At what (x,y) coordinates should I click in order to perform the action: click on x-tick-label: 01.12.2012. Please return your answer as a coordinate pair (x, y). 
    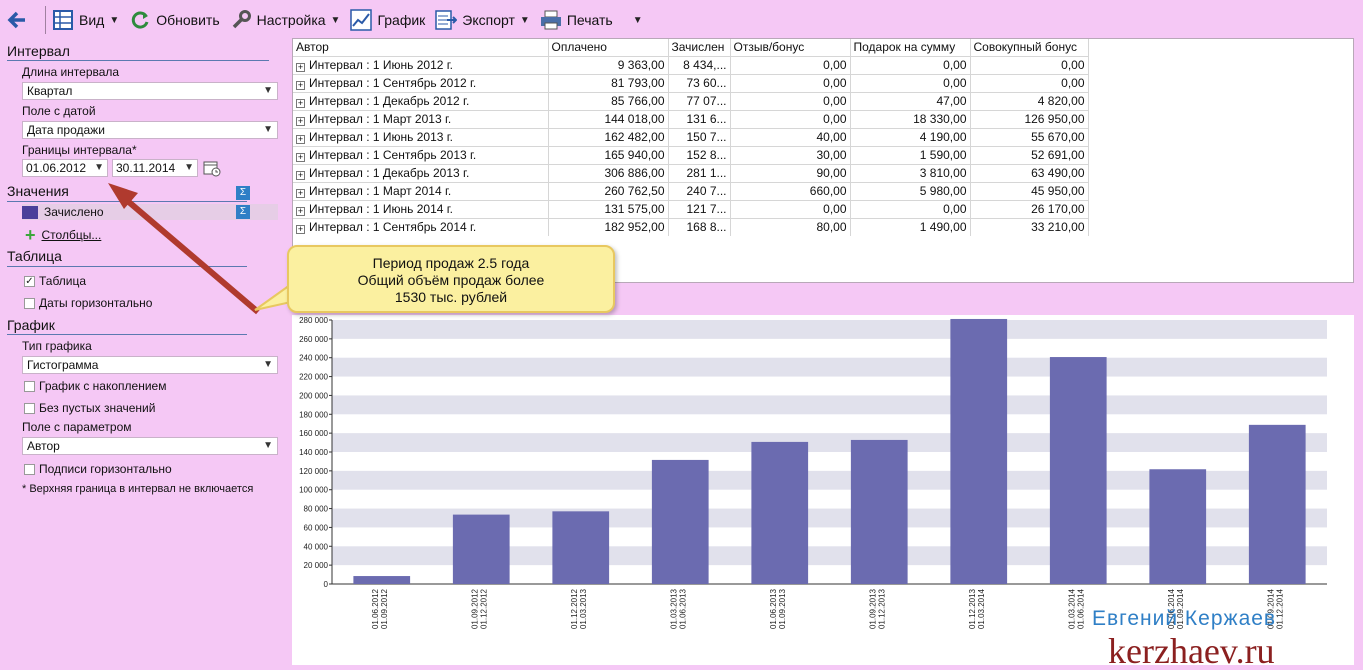
    Looking at the image, I should click on (574, 608).